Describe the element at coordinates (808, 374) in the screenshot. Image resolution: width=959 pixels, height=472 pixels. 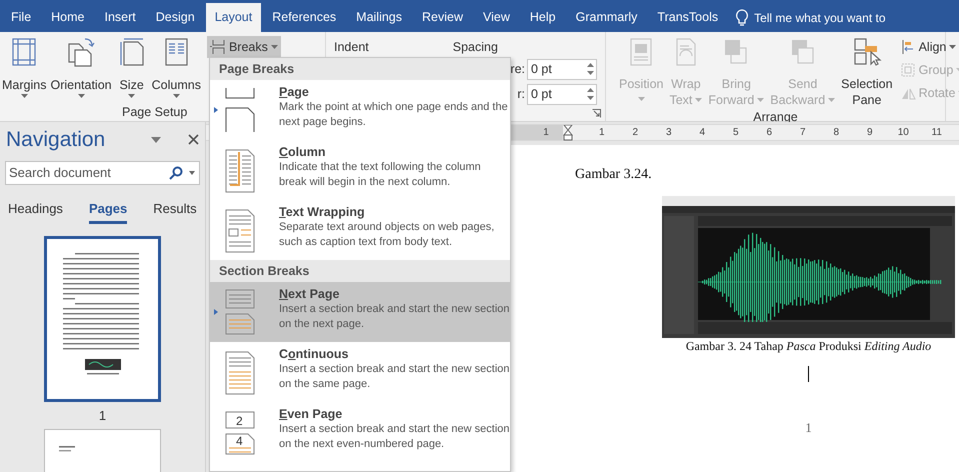
I see `text-cursor` at that location.